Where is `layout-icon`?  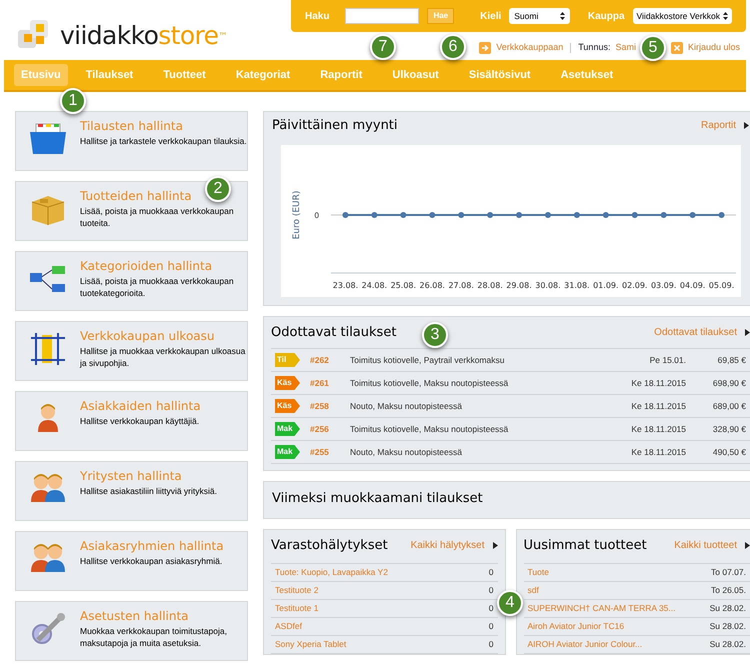
layout-icon is located at coordinates (48, 349).